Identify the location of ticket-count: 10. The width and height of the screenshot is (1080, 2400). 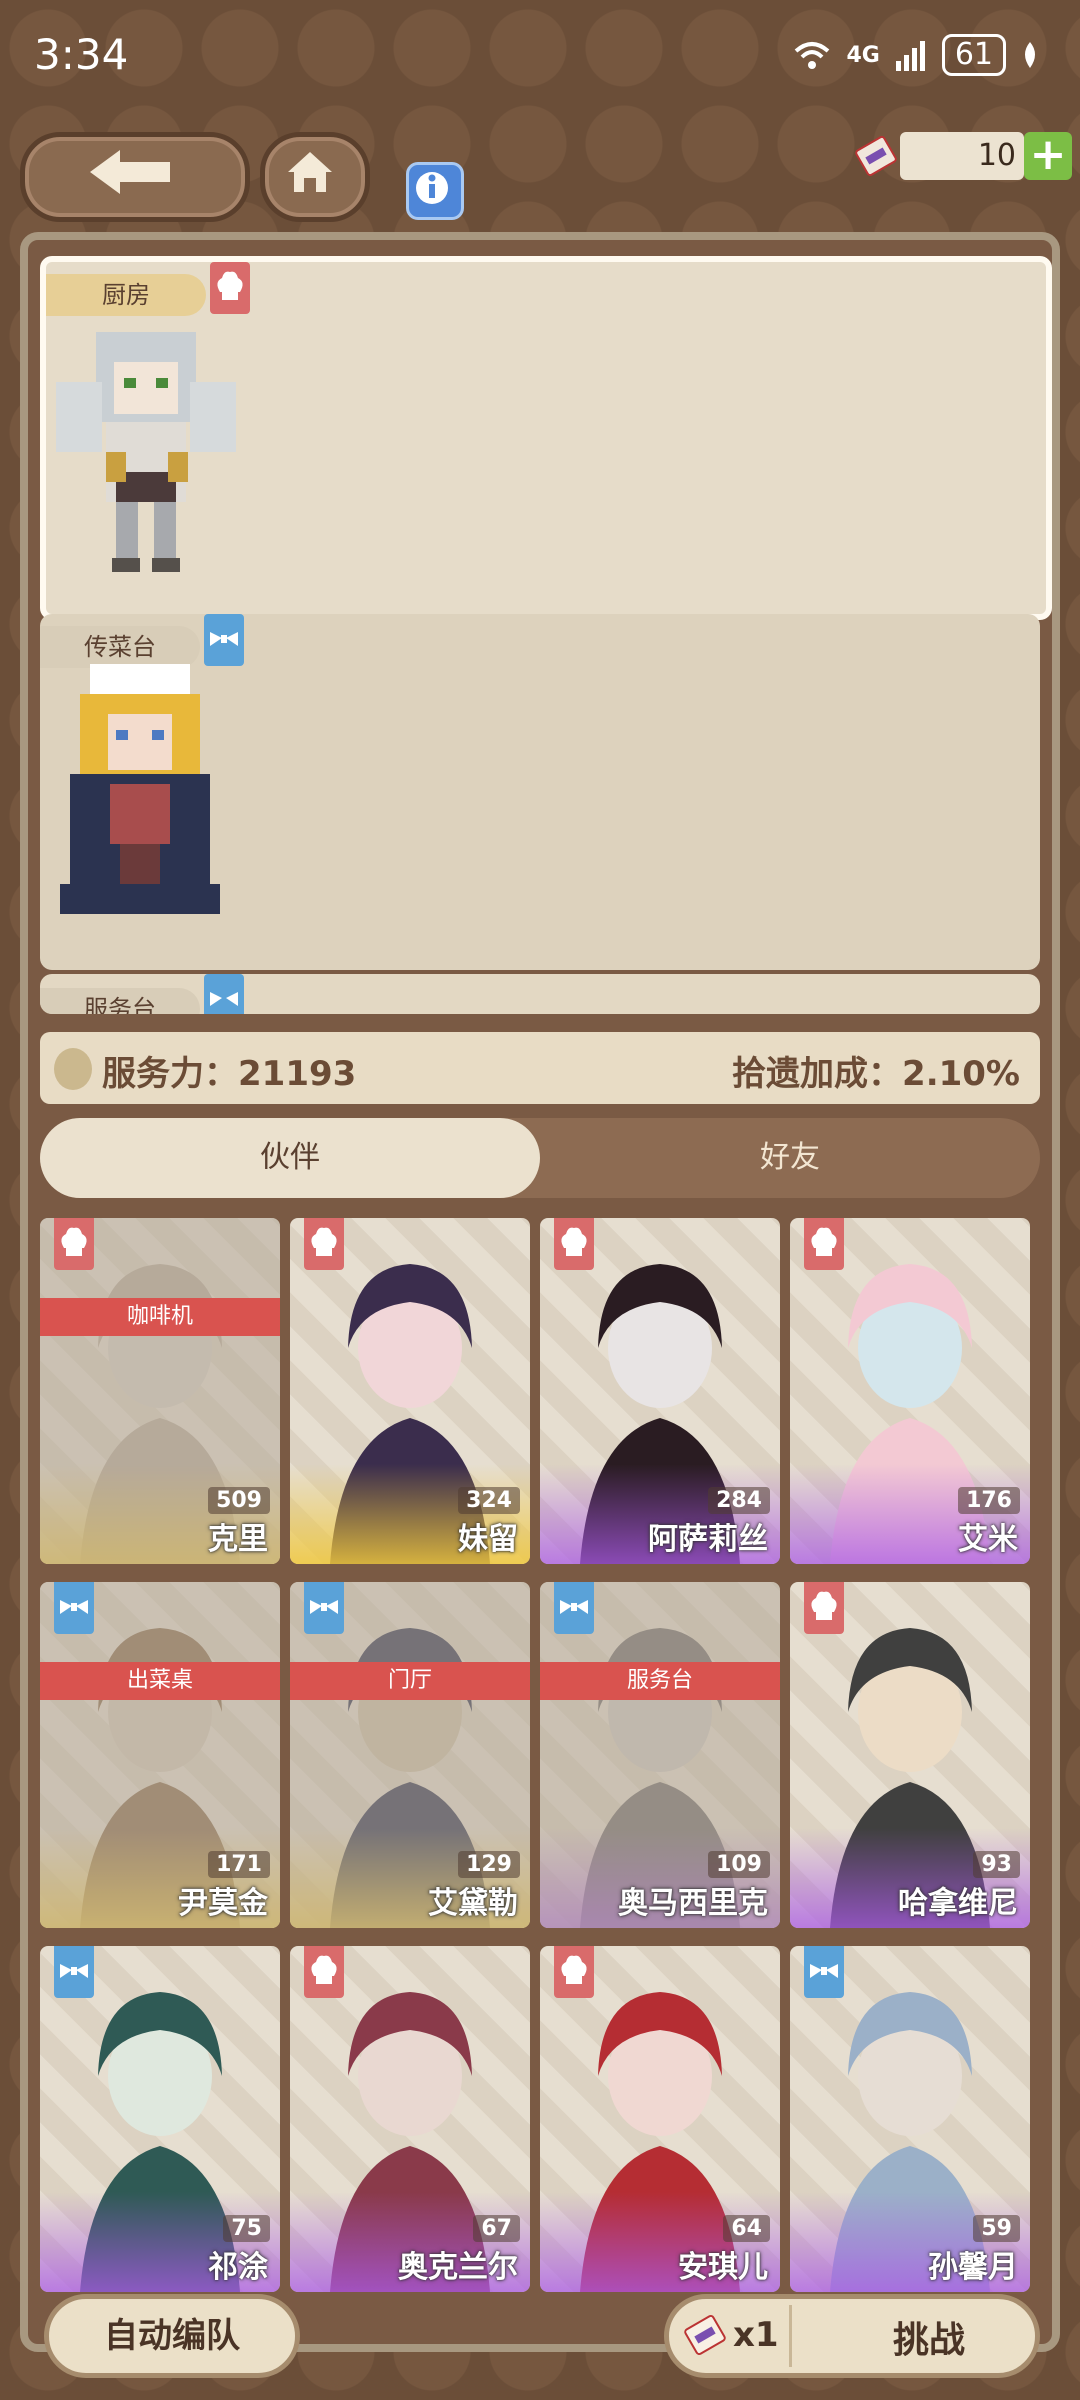
(962, 156).